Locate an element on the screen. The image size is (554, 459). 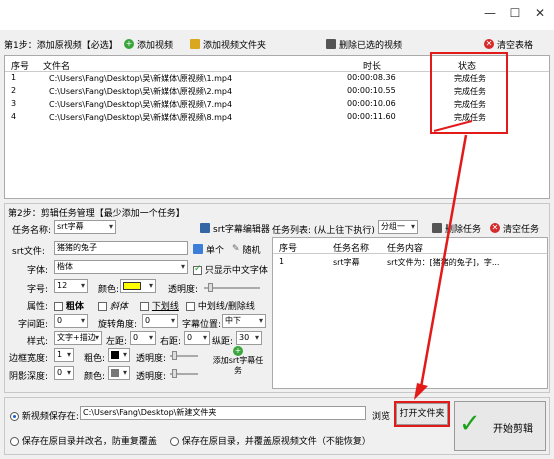
annotation-arrow is located at coordinates (443, 260).